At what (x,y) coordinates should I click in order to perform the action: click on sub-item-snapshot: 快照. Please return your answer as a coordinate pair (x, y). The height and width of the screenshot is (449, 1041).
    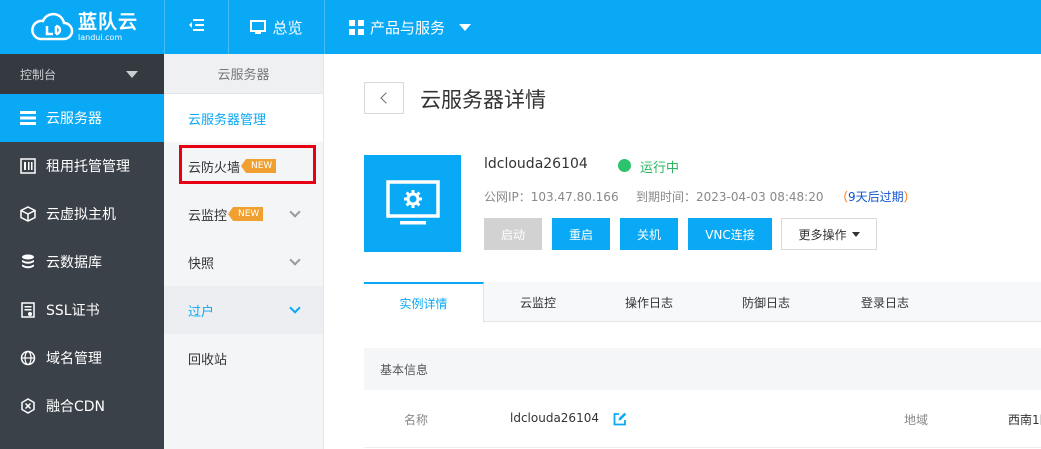
    Looking at the image, I should click on (243, 262).